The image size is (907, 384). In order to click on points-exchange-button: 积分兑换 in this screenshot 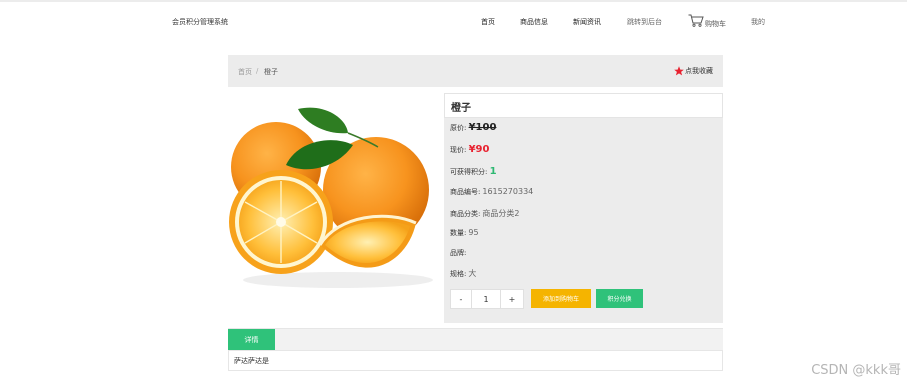, I will do `click(619, 298)`.